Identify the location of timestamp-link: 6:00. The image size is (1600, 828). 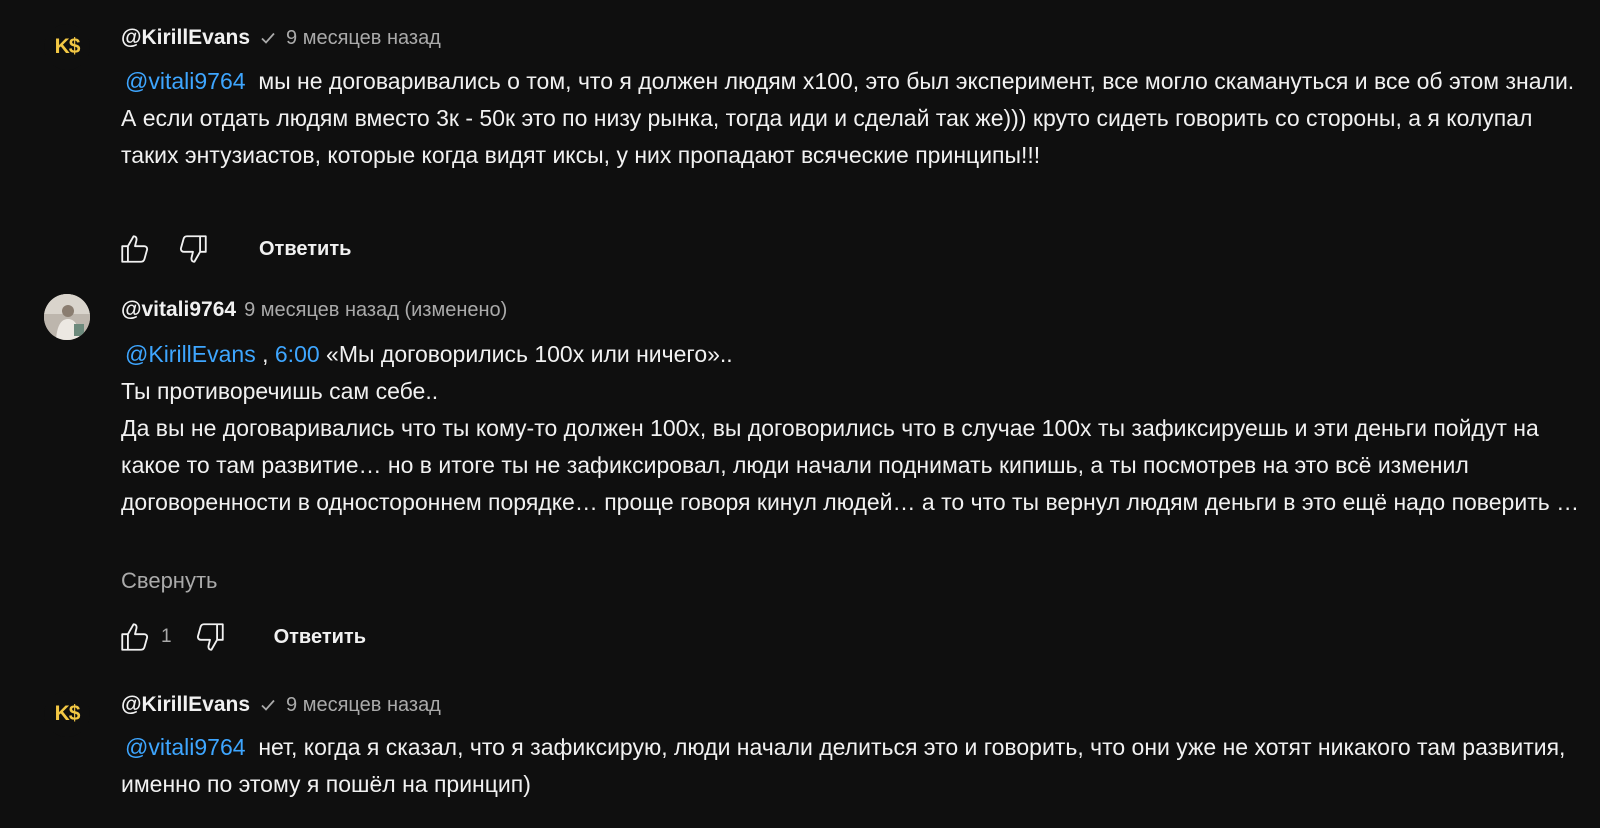
(297, 354).